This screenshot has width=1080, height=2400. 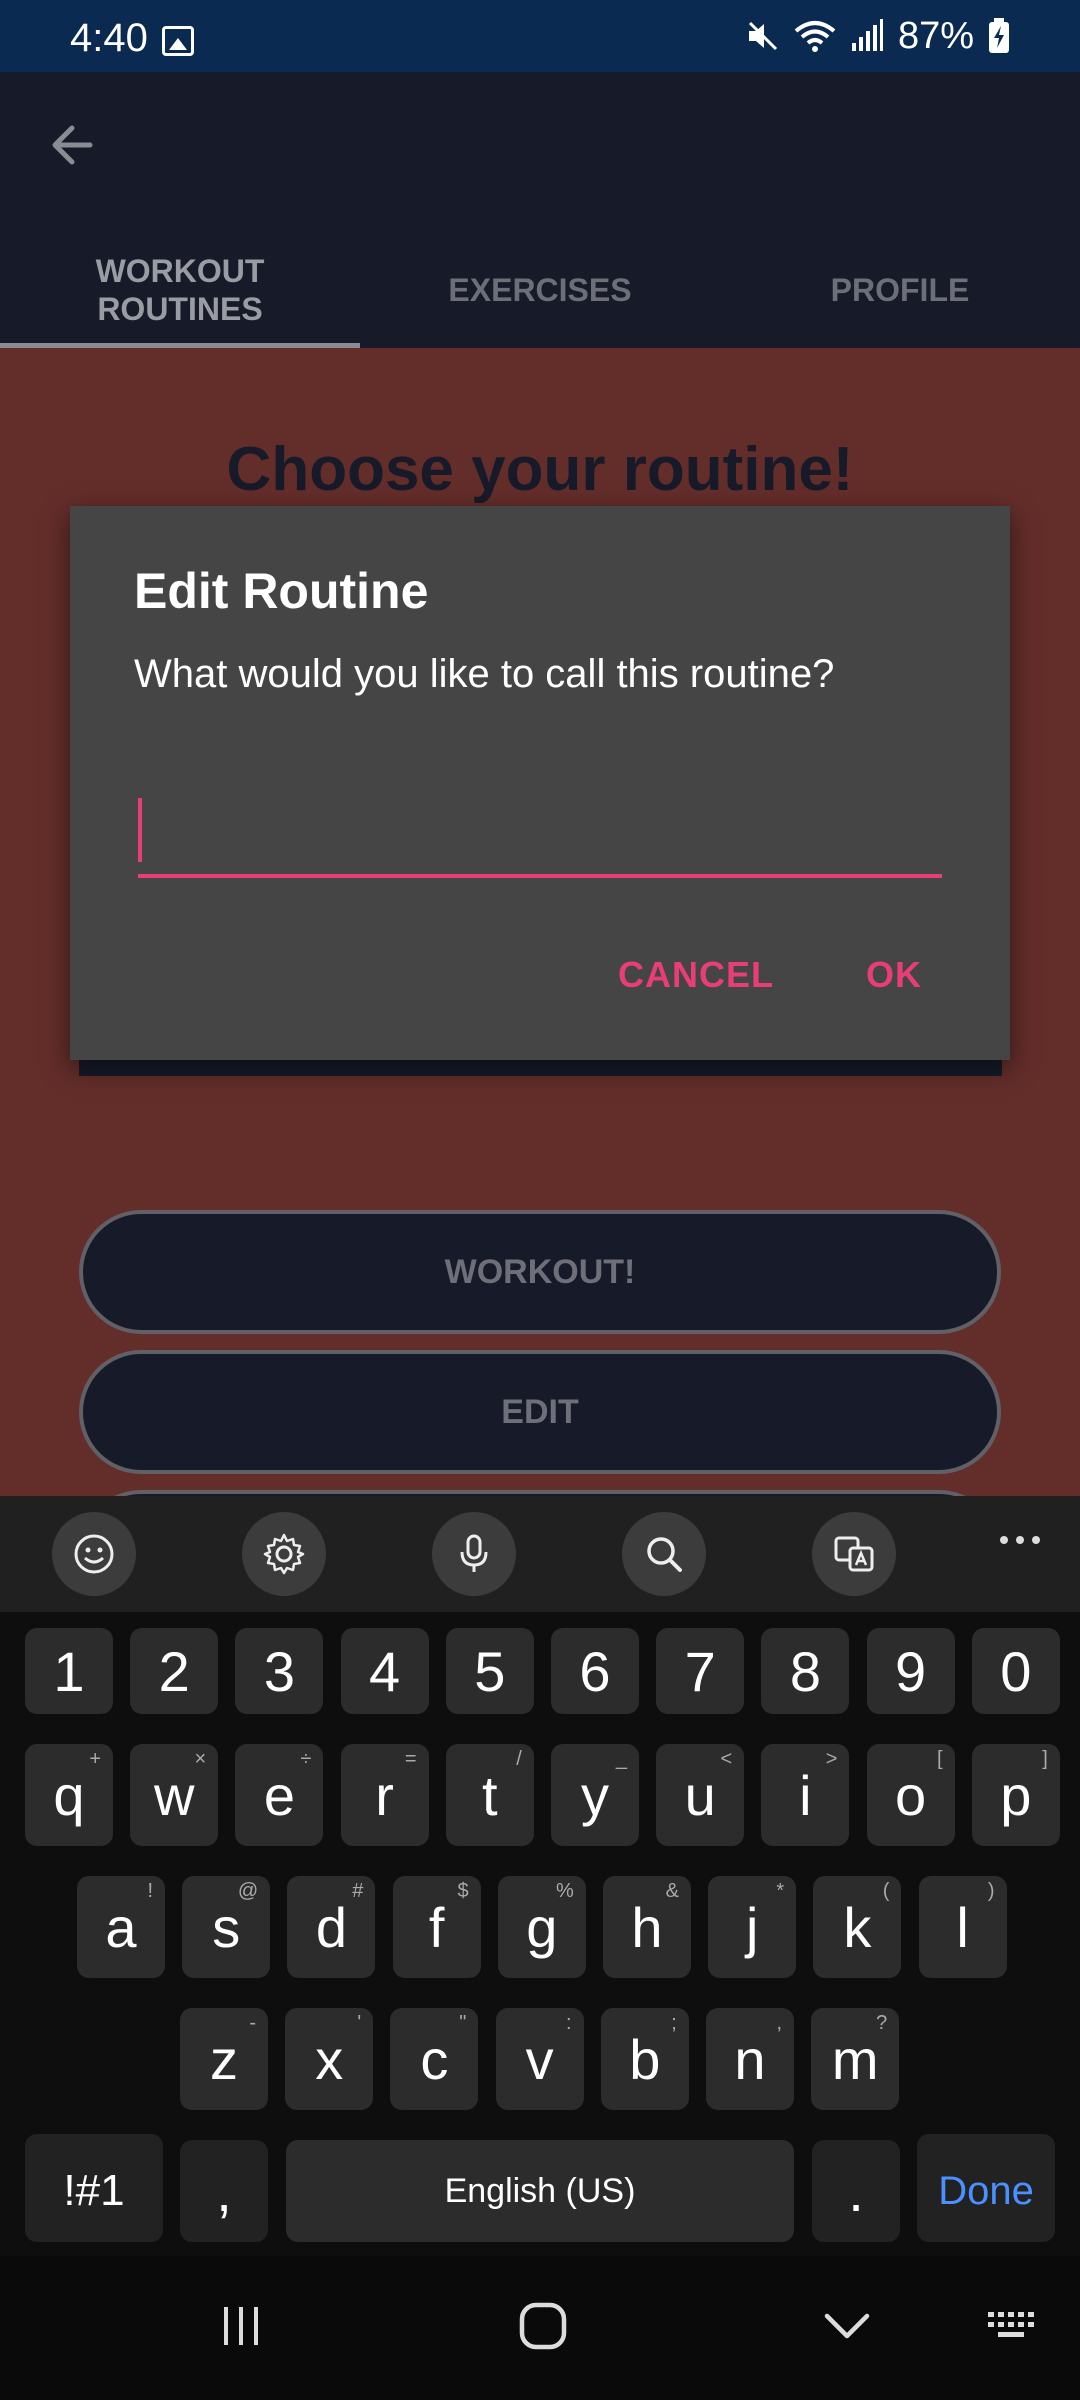 What do you see at coordinates (700, 1795) in the screenshot?
I see `key-u: u <` at bounding box center [700, 1795].